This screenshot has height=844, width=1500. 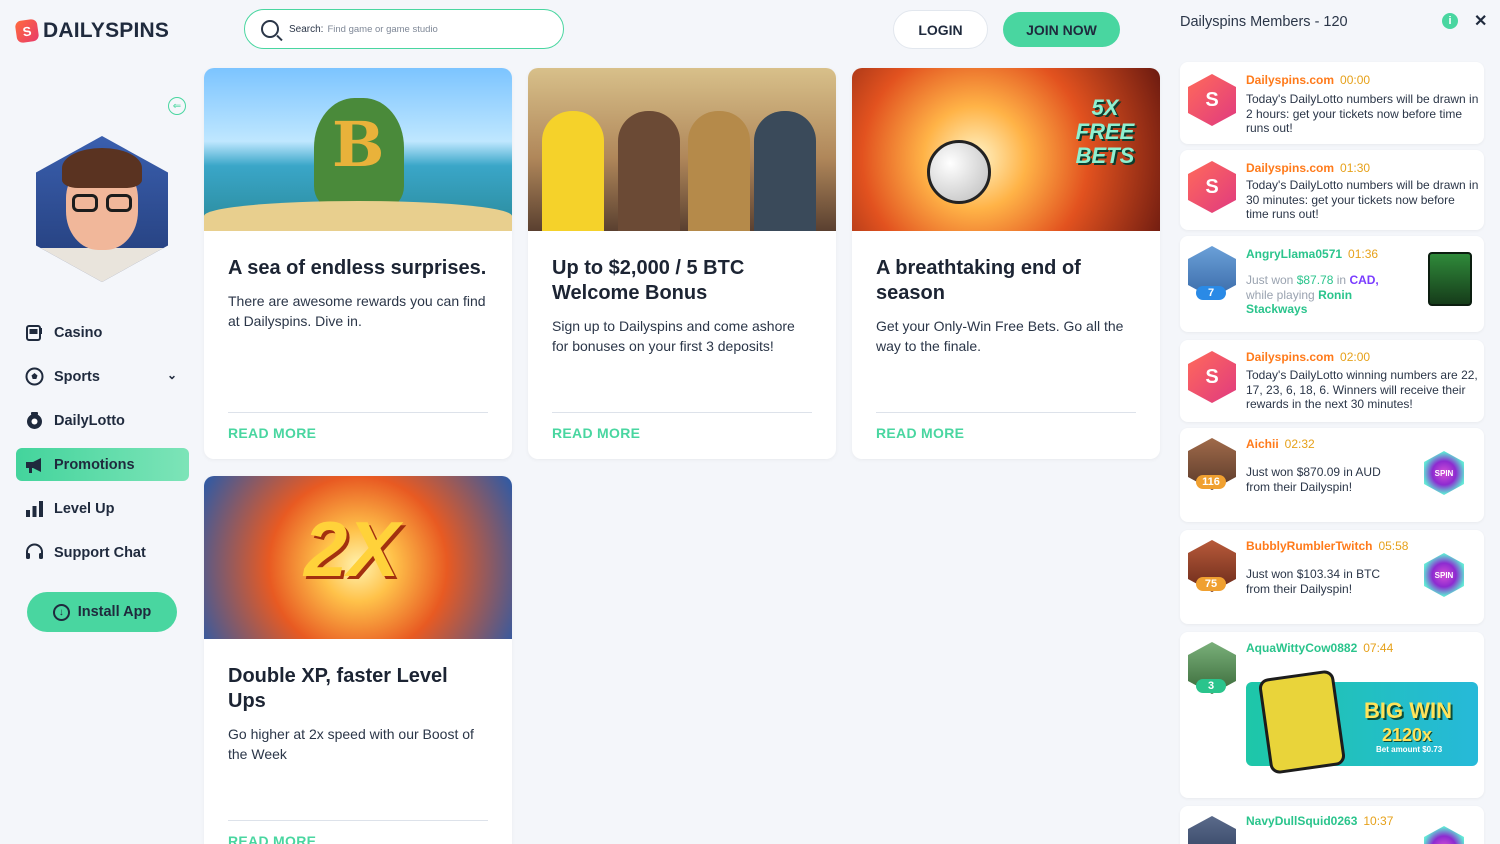 What do you see at coordinates (1308, 80) in the screenshot?
I see `feed-author: Dailyspins.com 00:00` at bounding box center [1308, 80].